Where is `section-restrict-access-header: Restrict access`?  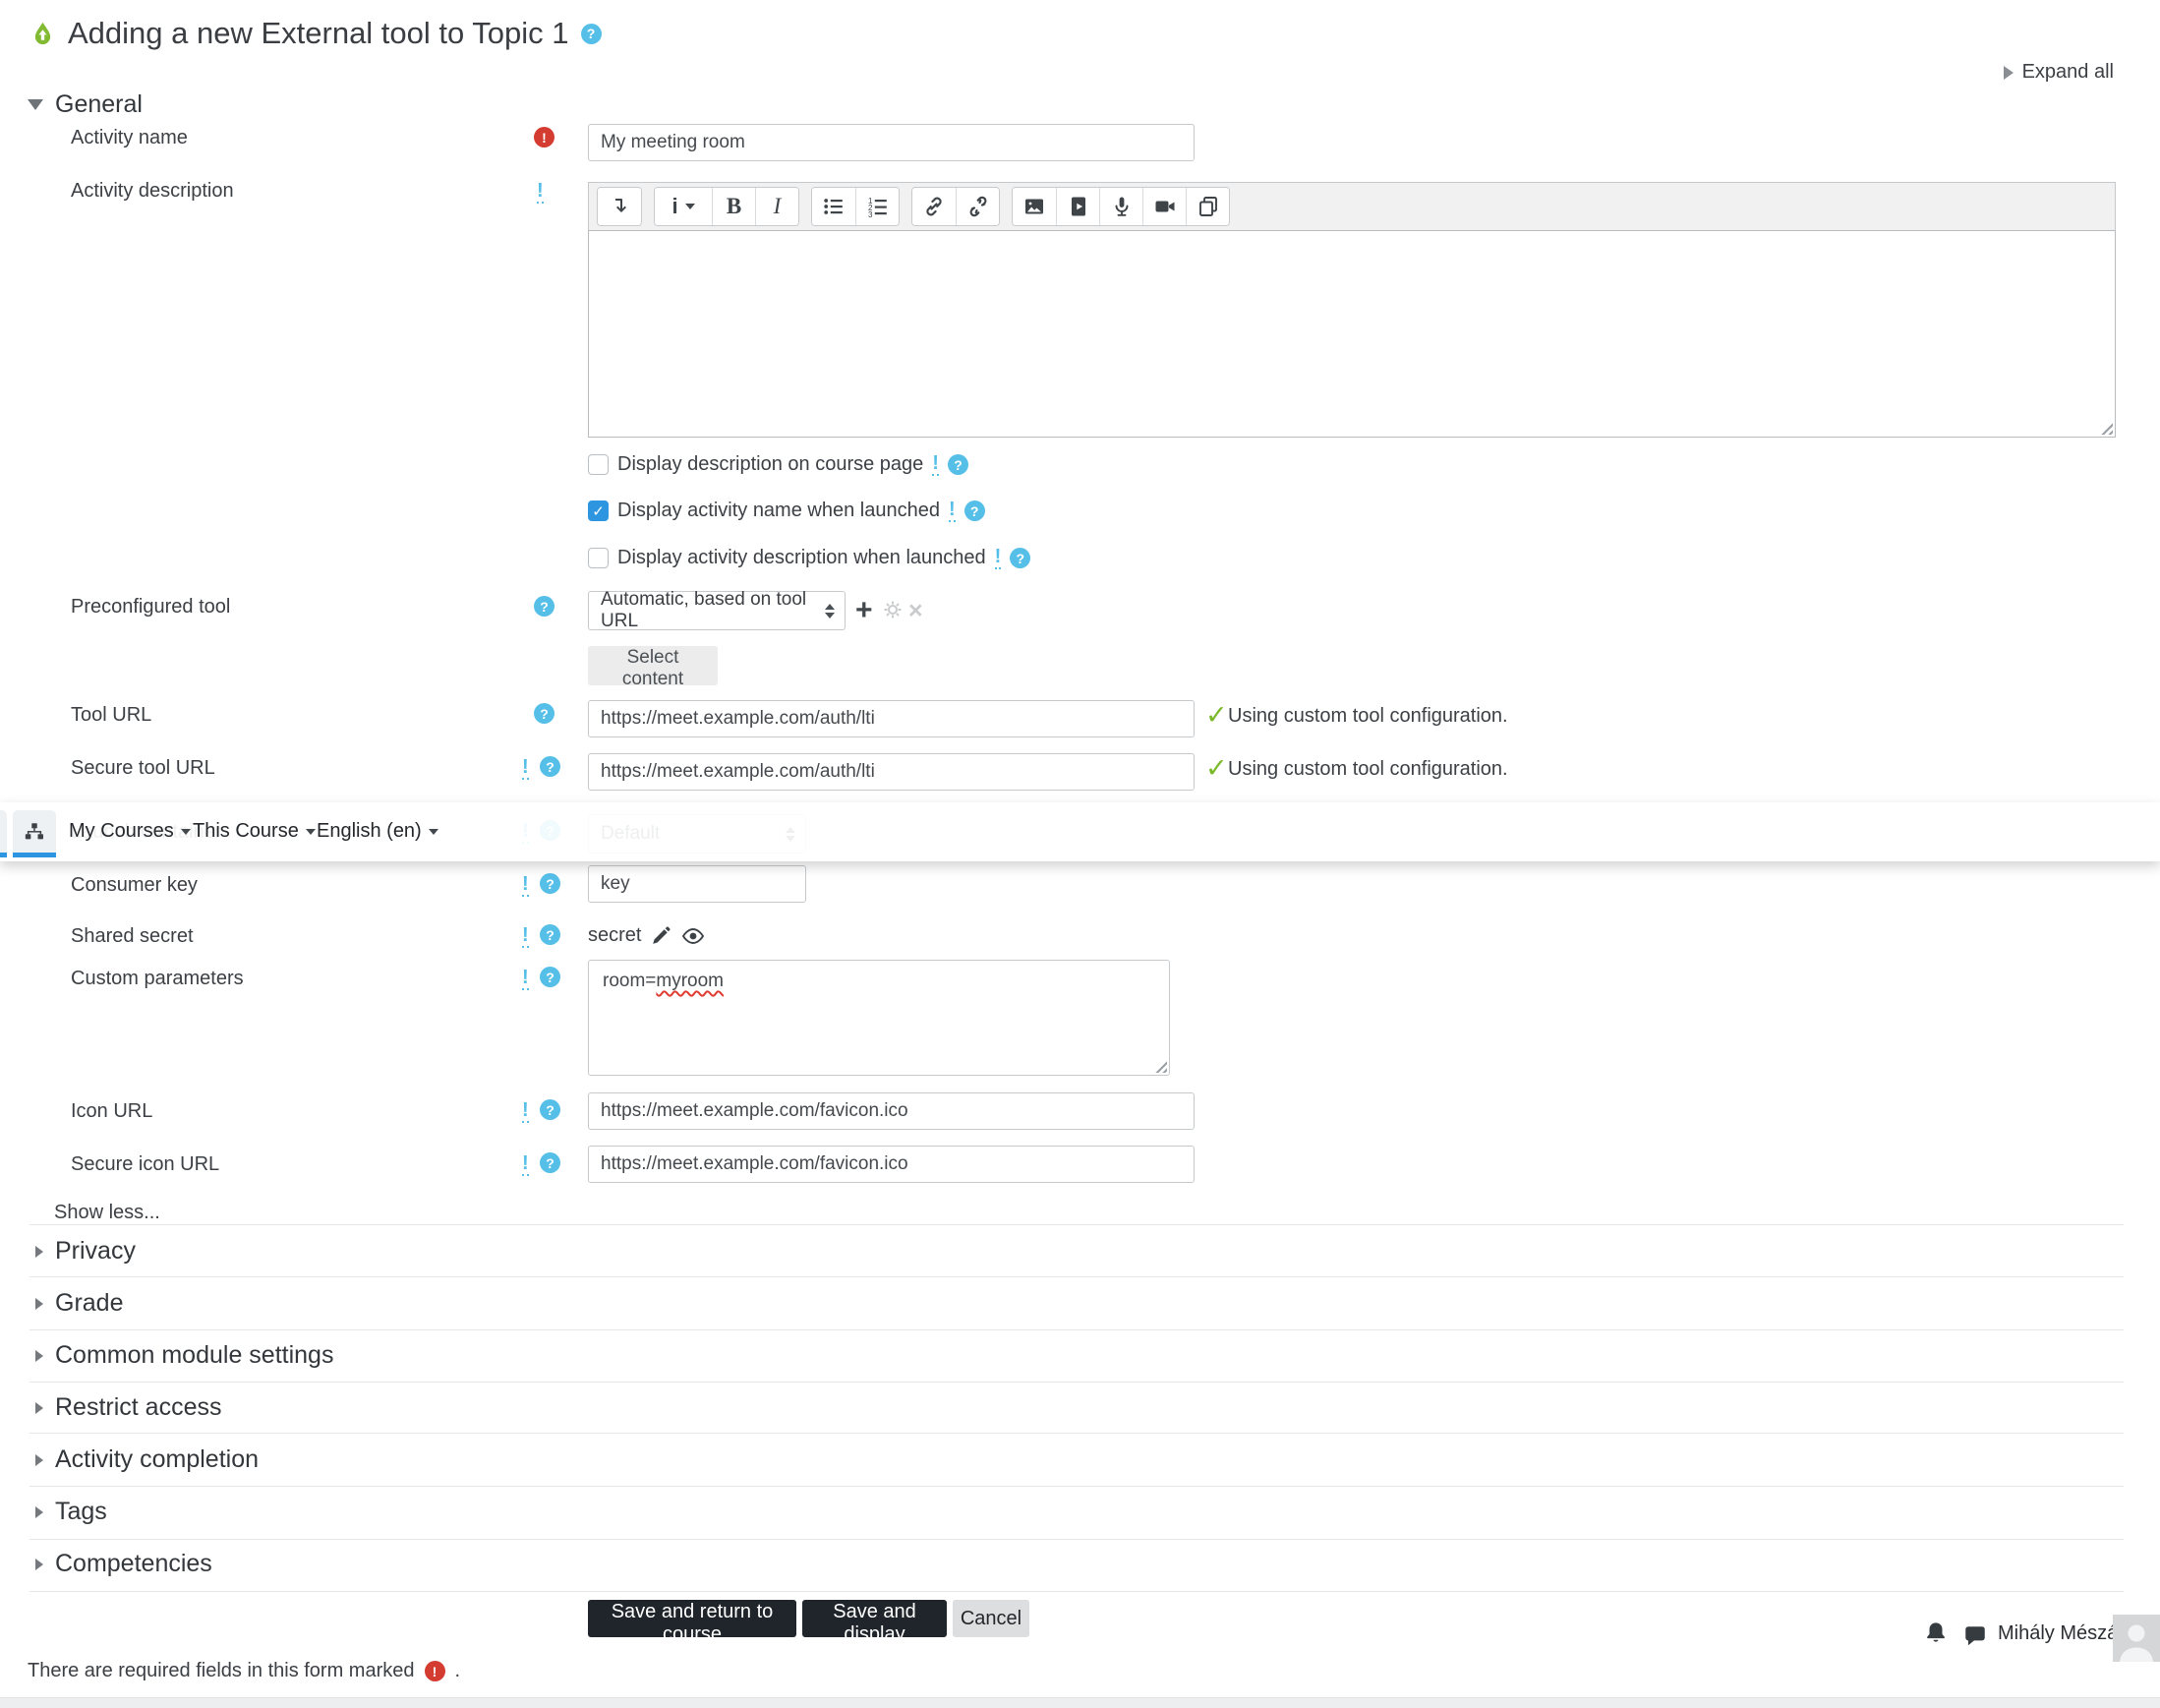
section-restrict-access-header: Restrict access is located at coordinates (128, 1408).